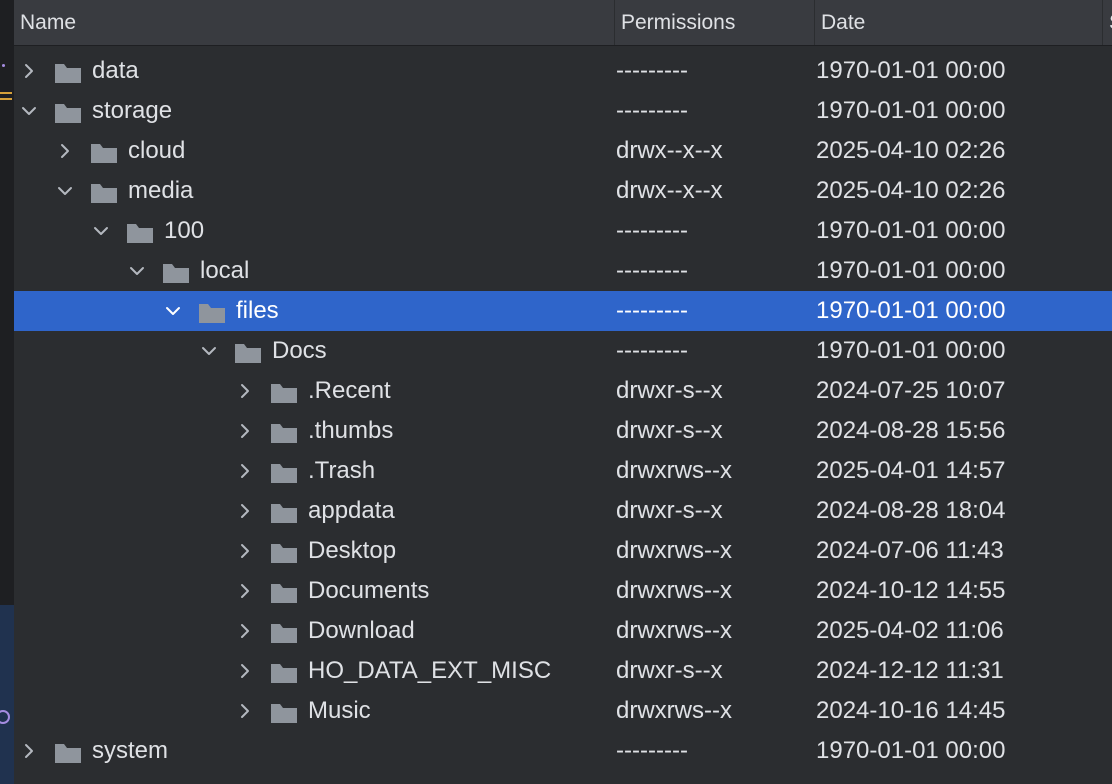 Image resolution: width=1112 pixels, height=784 pixels. I want to click on row-date: 2024-10-12 14:55, so click(911, 590).